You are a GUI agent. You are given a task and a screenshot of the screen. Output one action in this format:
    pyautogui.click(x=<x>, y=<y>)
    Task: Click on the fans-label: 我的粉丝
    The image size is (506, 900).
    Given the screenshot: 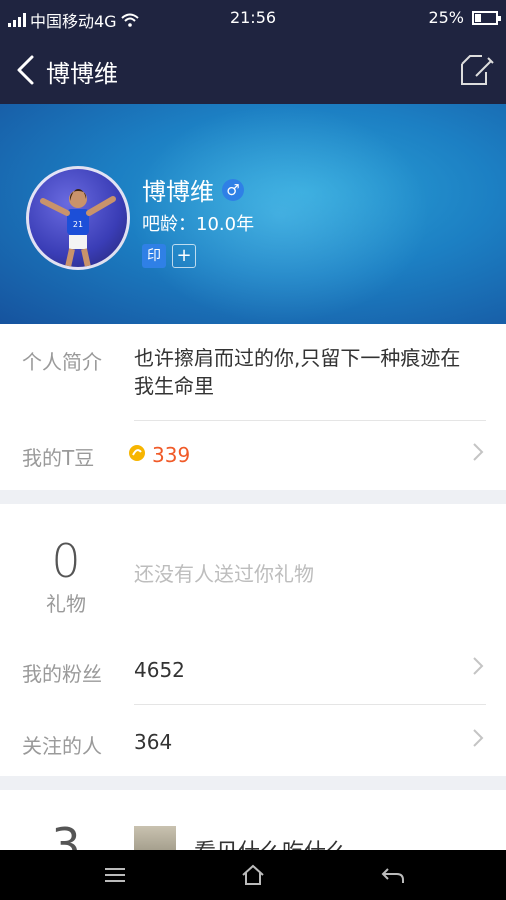 What is the action you would take?
    pyautogui.click(x=62, y=674)
    